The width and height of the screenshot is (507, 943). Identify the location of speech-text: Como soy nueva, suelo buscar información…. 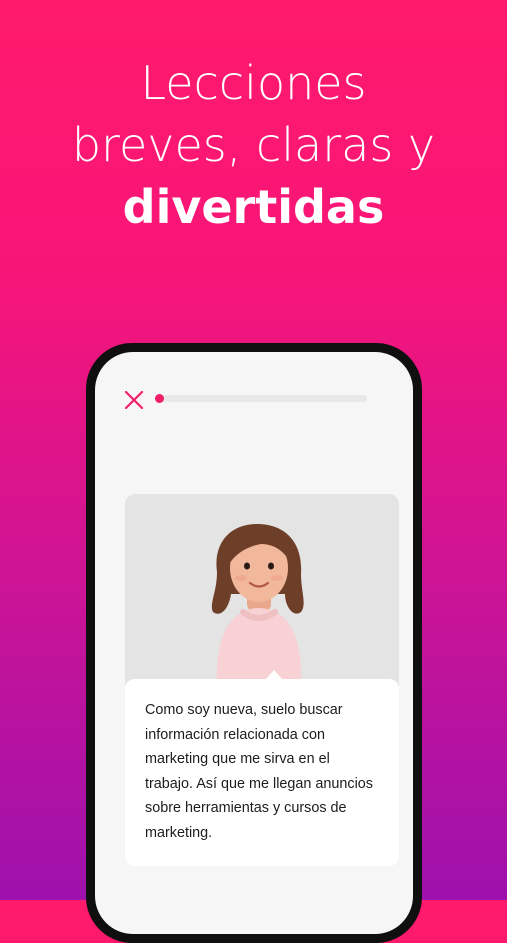
(259, 771).